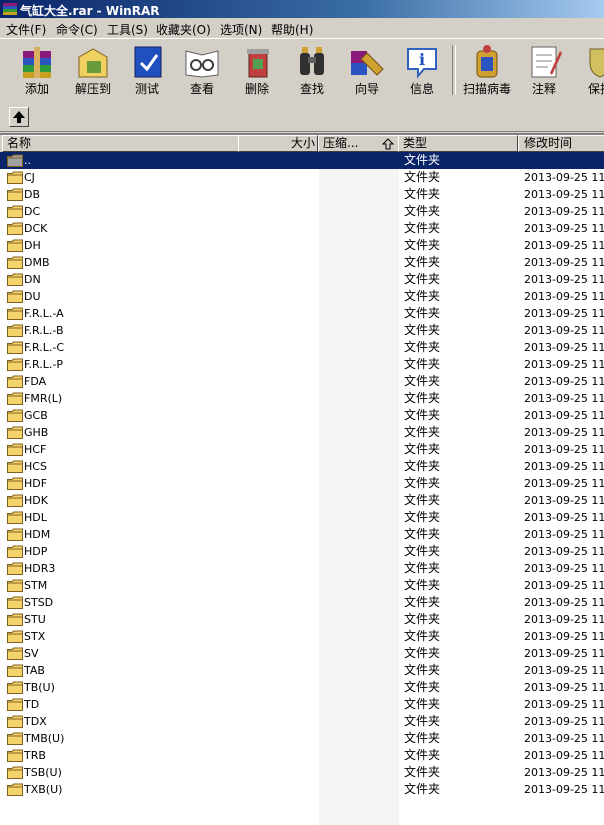 The height and width of the screenshot is (825, 604). What do you see at coordinates (302, 755) in the screenshot?
I see `list-item: TRB 文件夹 2013-09-25 11:3` at bounding box center [302, 755].